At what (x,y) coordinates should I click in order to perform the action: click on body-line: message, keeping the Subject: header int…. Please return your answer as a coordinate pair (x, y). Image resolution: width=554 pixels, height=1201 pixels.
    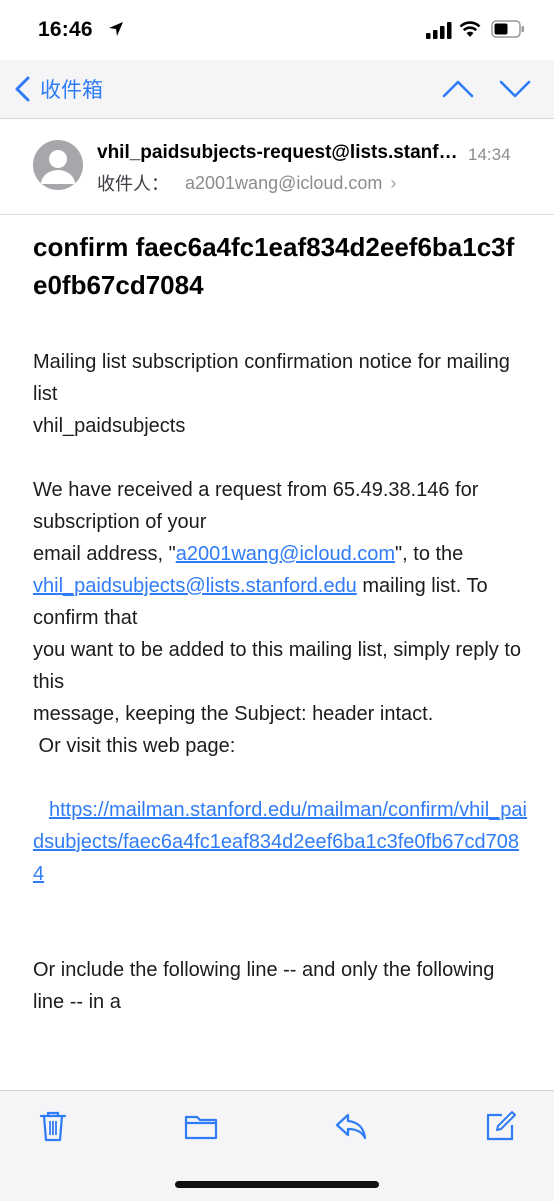
    Looking at the image, I should click on (233, 714).